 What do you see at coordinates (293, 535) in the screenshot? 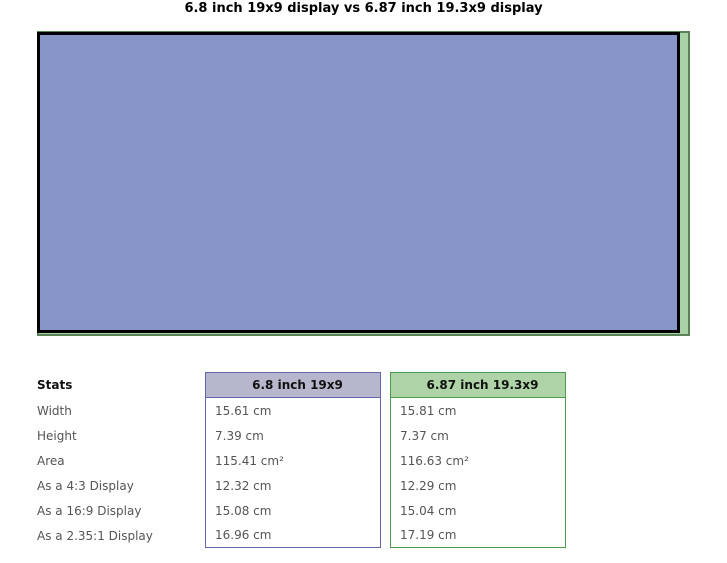
I see `cell-display-a: 16.96 cm` at bounding box center [293, 535].